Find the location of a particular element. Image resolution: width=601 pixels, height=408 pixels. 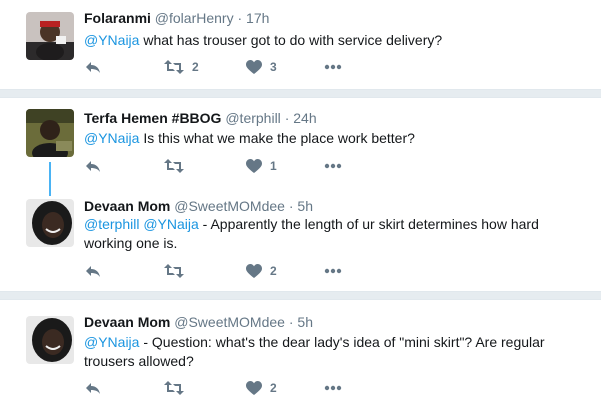

display-name: Folaranmi is located at coordinates (117, 18).